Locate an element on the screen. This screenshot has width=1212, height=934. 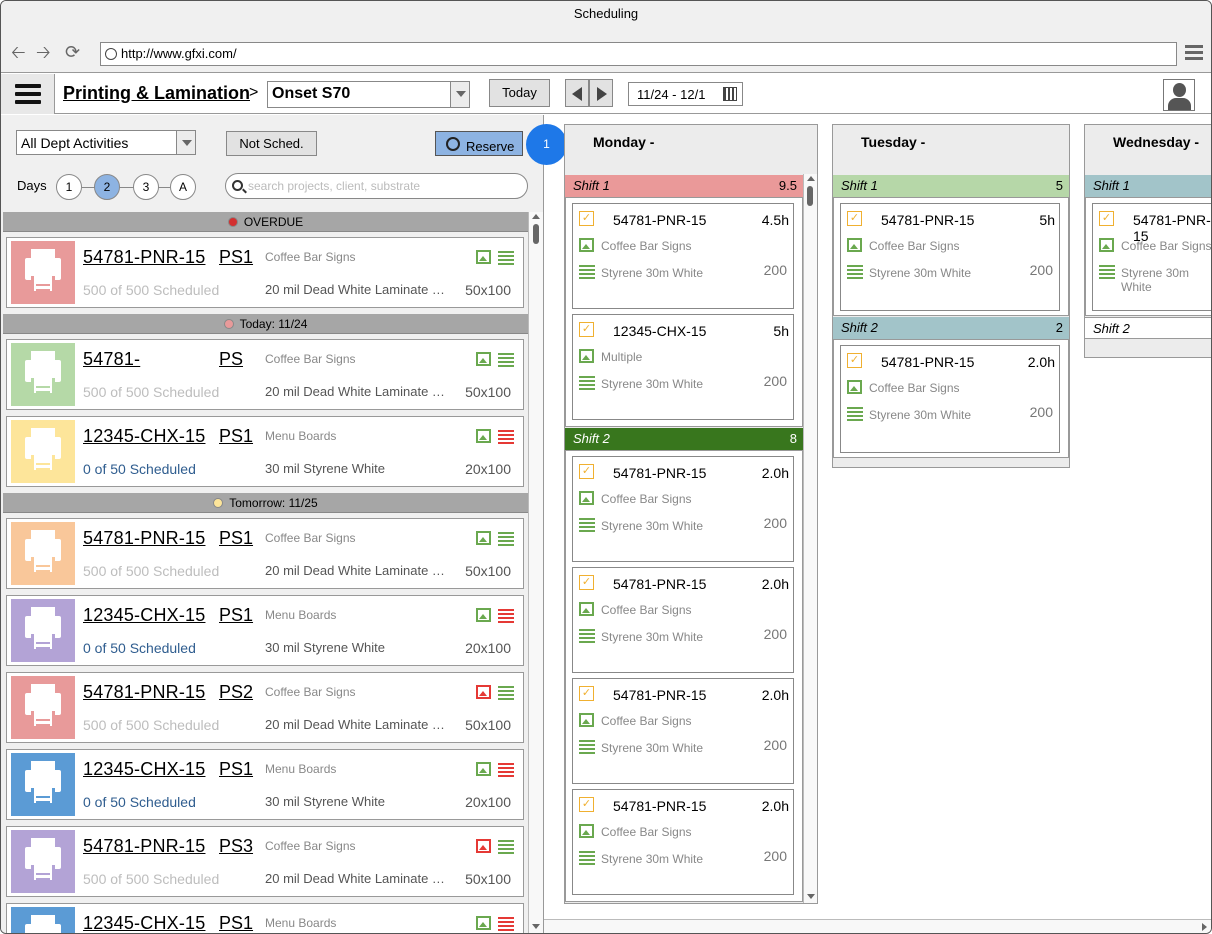
print-sequence-link: PS is located at coordinates (231, 359).